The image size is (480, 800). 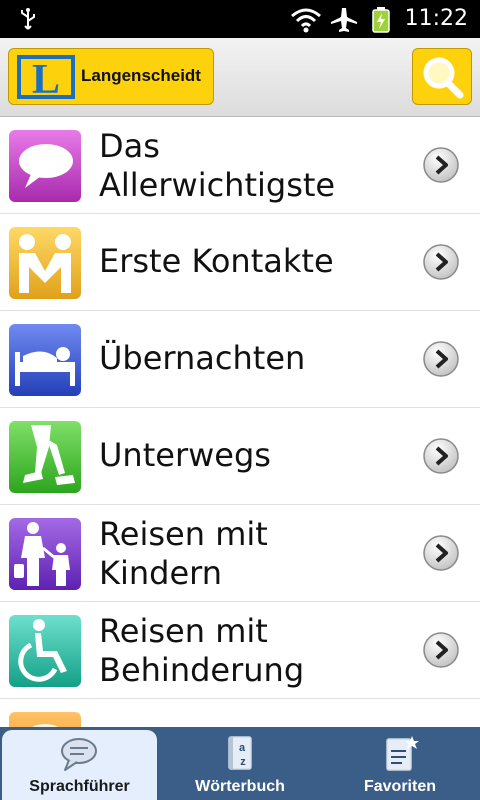 What do you see at coordinates (45, 166) in the screenshot?
I see `speech-bubble-icon` at bounding box center [45, 166].